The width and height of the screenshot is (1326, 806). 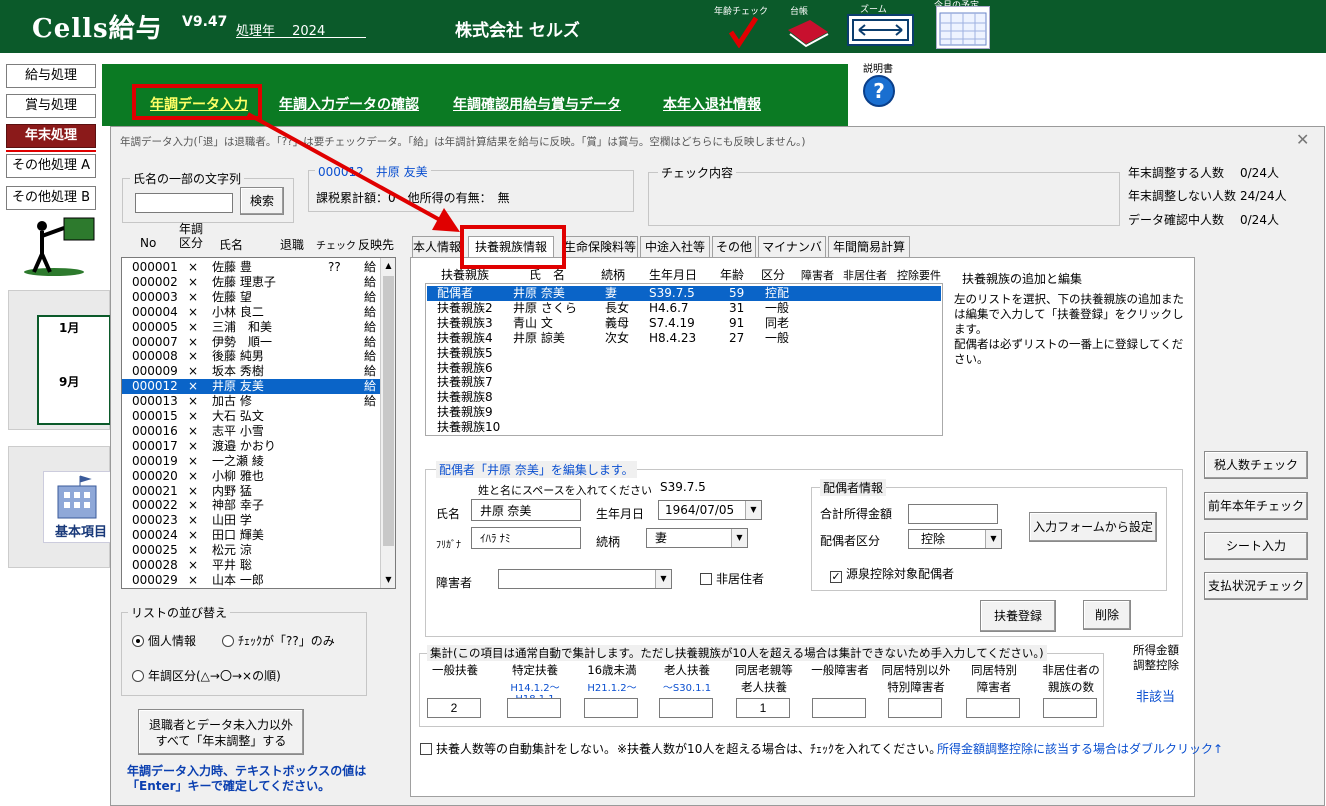 What do you see at coordinates (191, 236) in the screenshot?
I see `col-kubun: 年調 区分` at bounding box center [191, 236].